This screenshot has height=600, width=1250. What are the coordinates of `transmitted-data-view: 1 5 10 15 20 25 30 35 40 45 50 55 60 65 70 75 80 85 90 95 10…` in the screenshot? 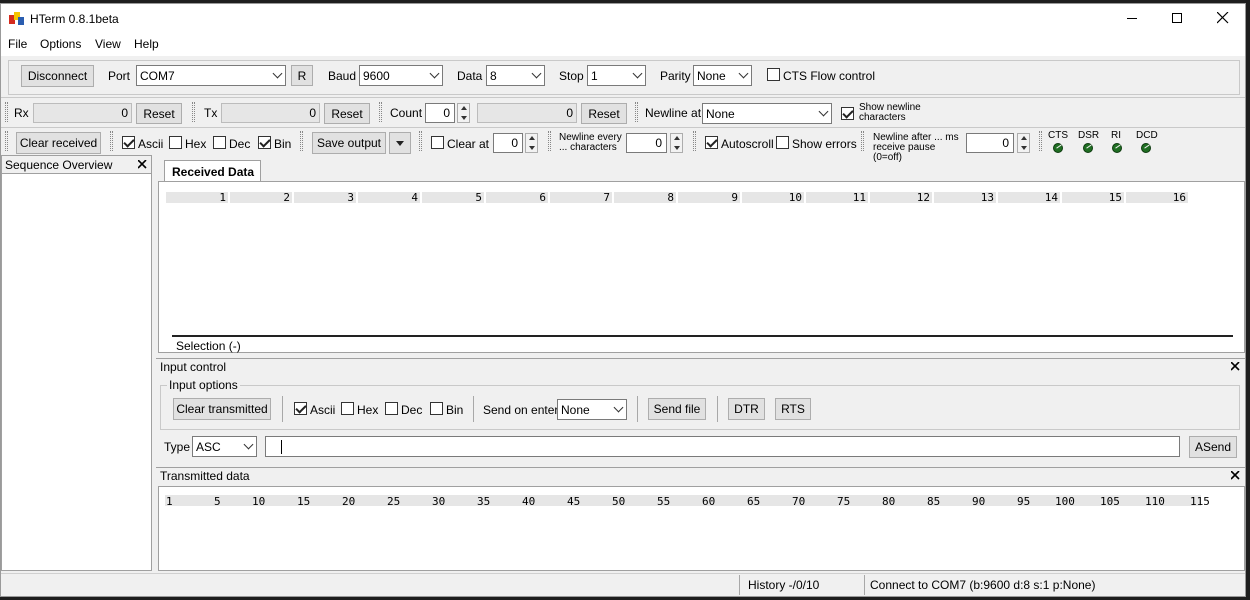 It's located at (701, 528).